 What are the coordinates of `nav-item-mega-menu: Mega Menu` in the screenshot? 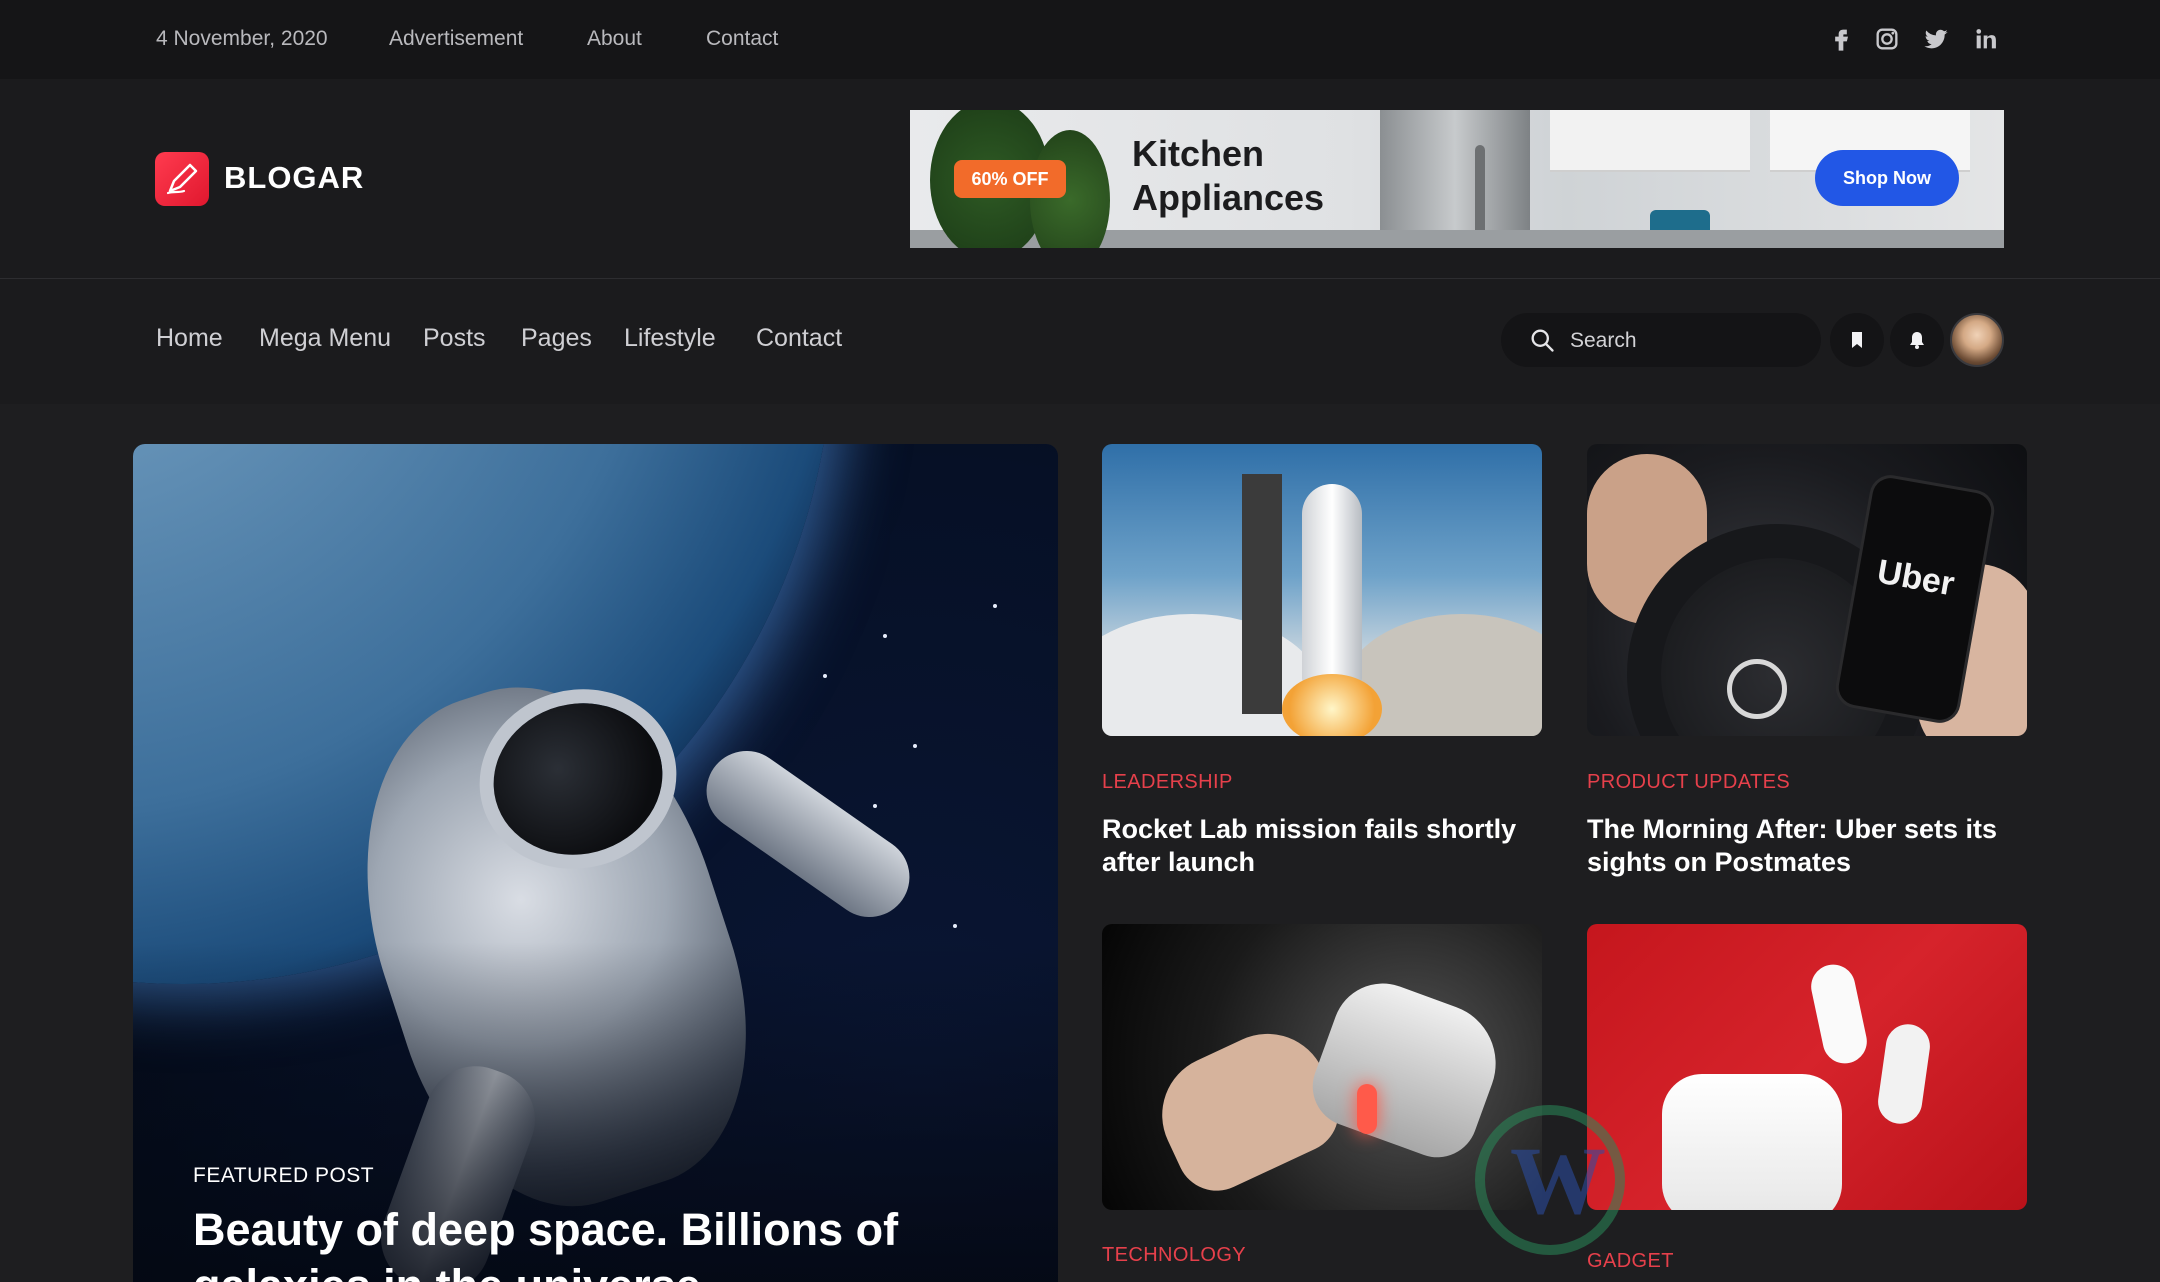 It's located at (325, 338).